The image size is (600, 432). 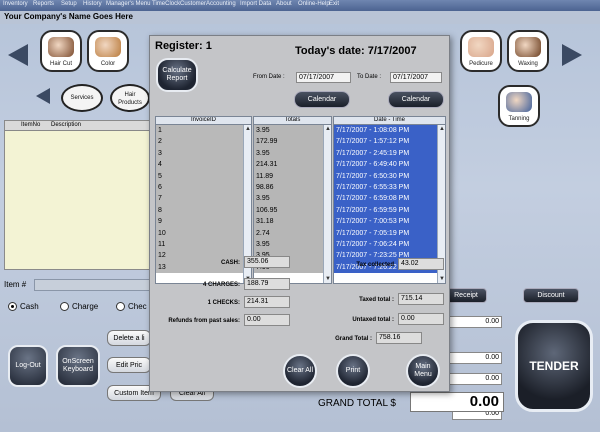 What do you see at coordinates (108, 47) in the screenshot?
I see `color-icon` at bounding box center [108, 47].